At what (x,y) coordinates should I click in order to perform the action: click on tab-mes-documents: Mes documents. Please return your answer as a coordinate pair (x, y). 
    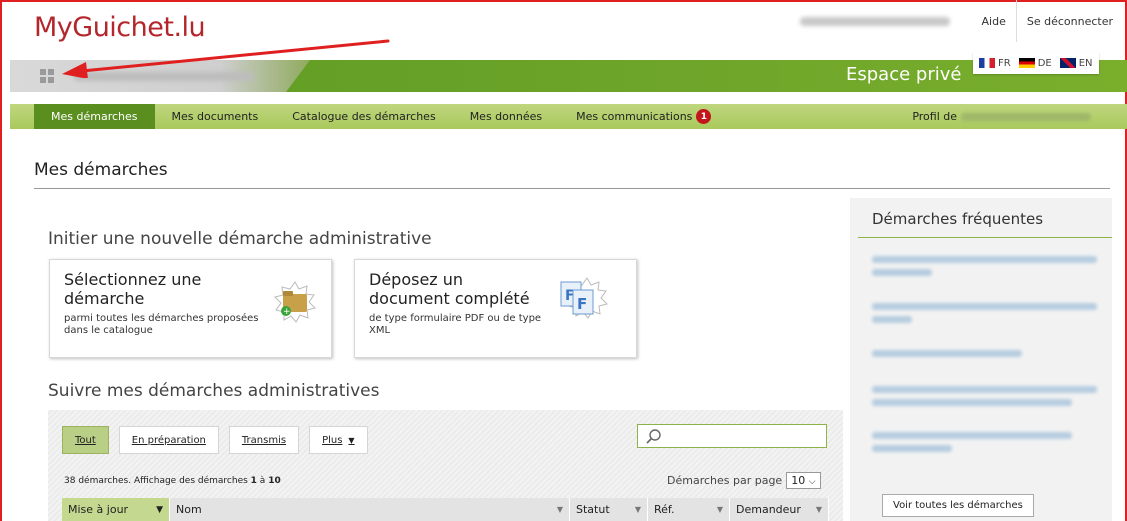
    Looking at the image, I should click on (215, 116).